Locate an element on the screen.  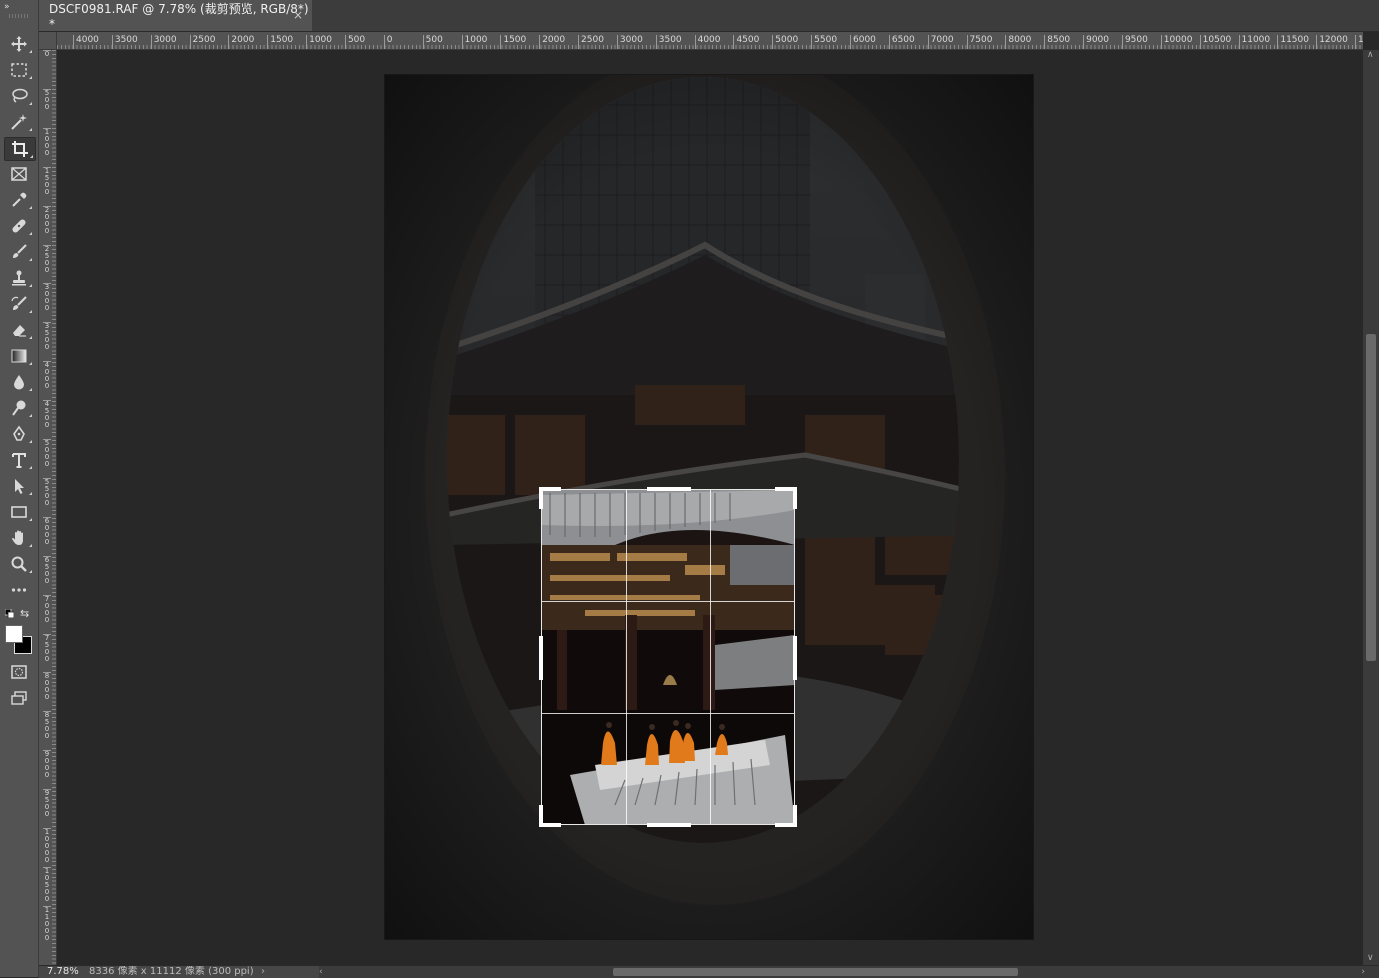
shape-tool is located at coordinates (19, 512).